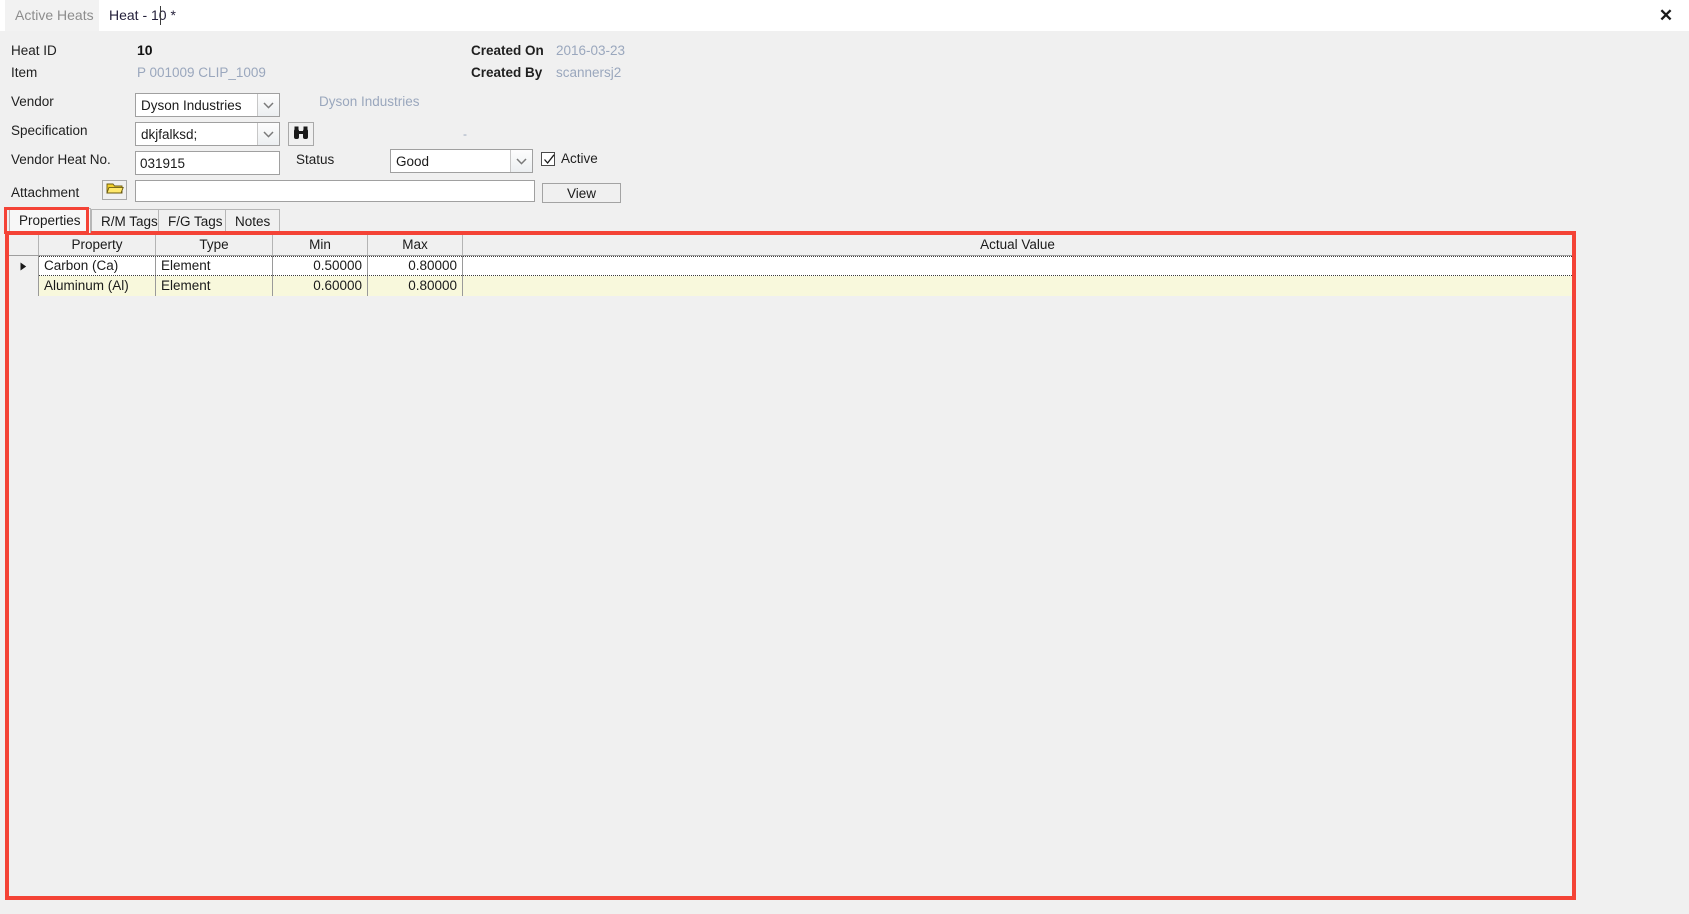 This screenshot has width=1689, height=914. I want to click on specification-search-button, so click(301, 134).